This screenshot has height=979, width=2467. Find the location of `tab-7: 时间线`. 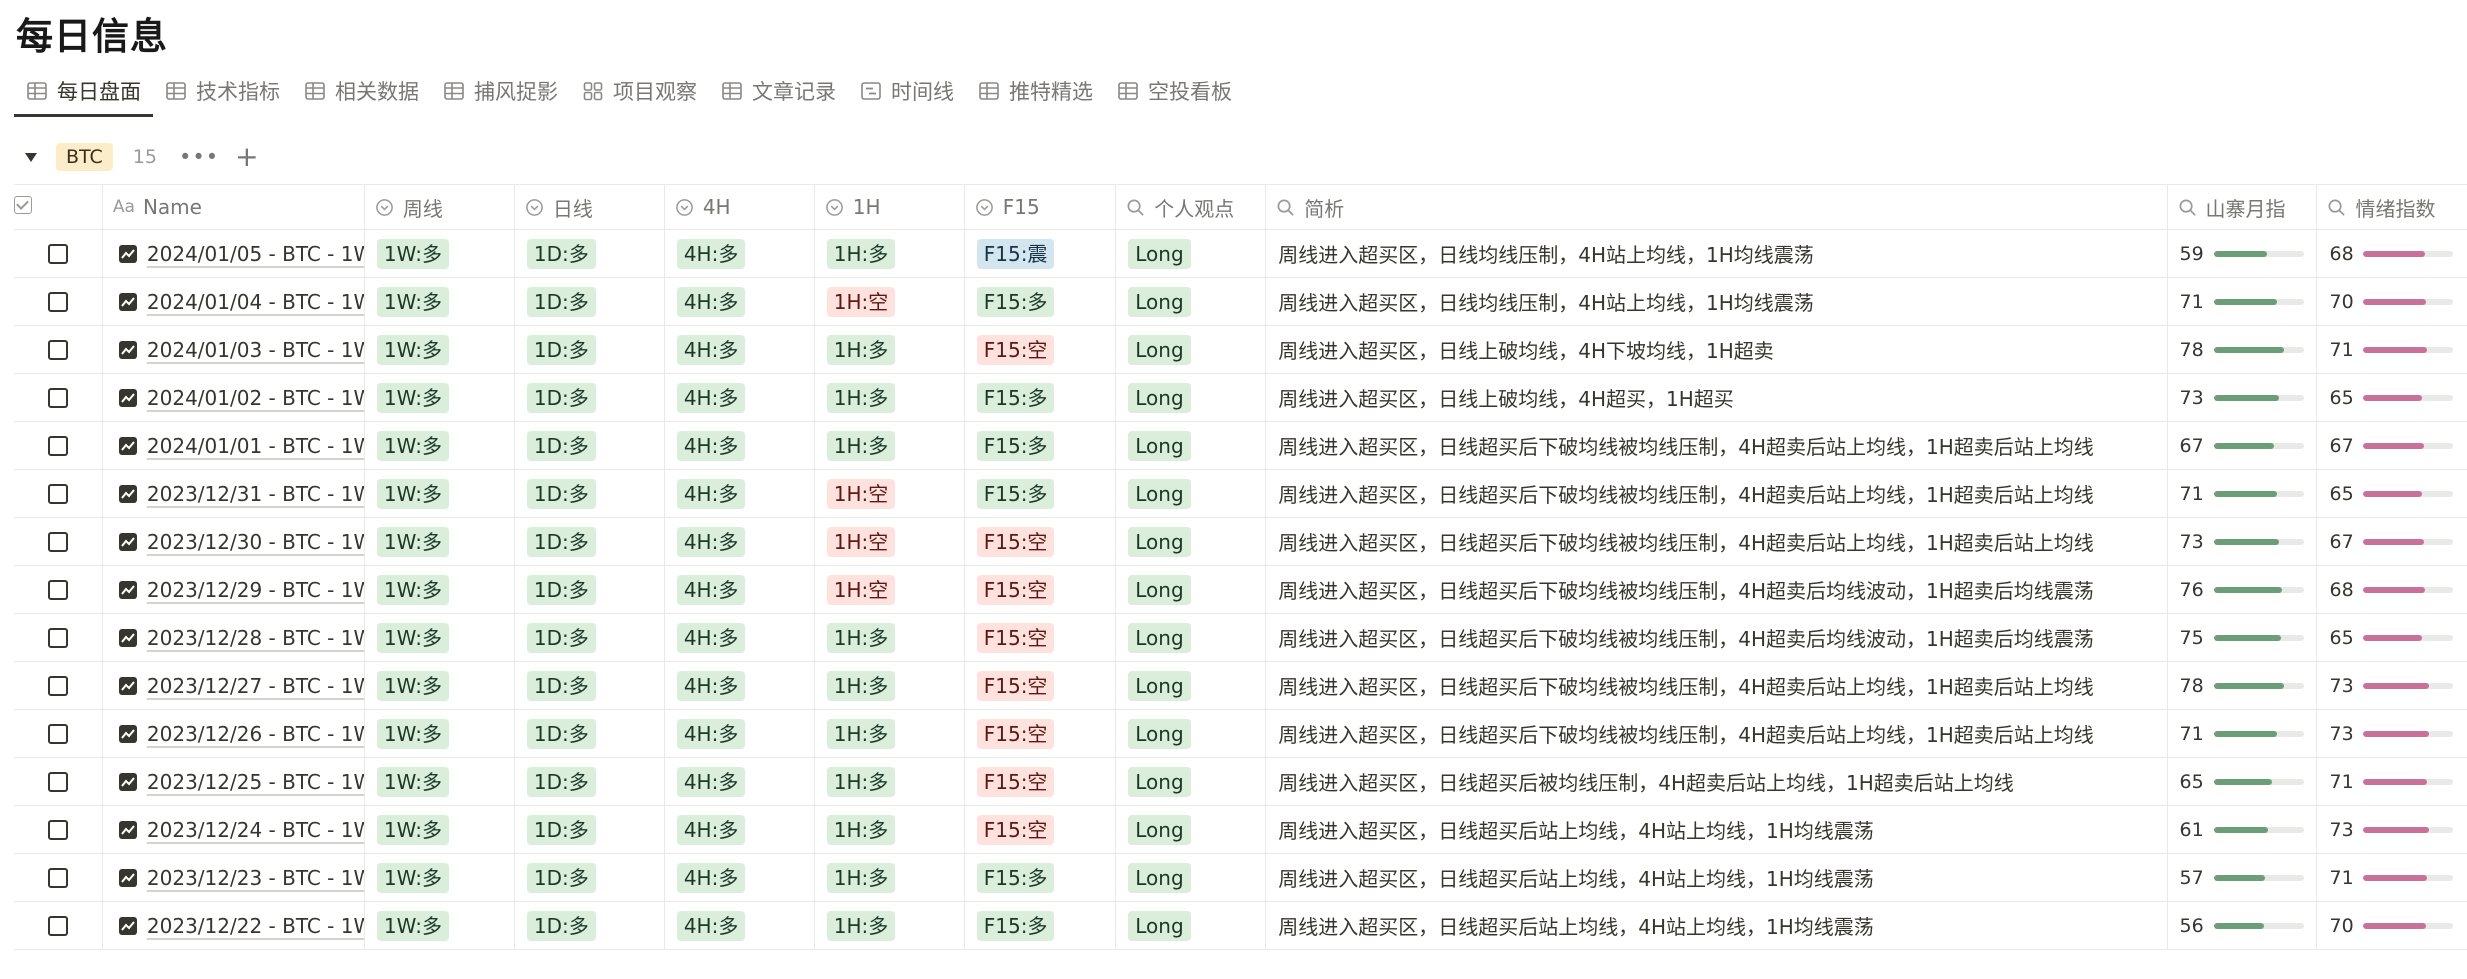

tab-7: 时间线 is located at coordinates (907, 91).